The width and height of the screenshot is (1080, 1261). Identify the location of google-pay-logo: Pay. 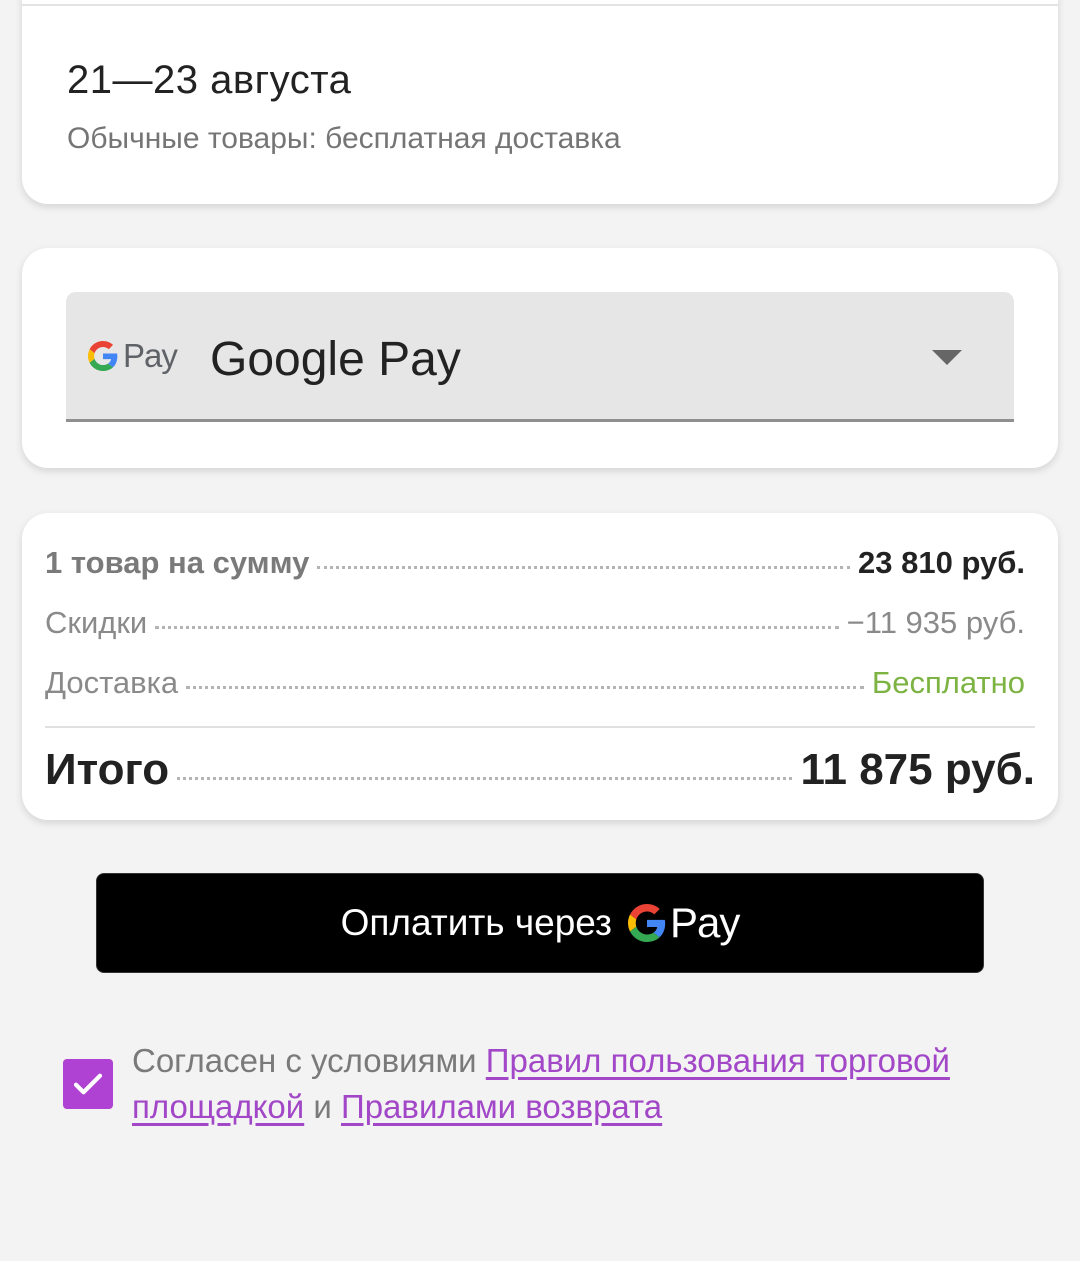
(133, 356).